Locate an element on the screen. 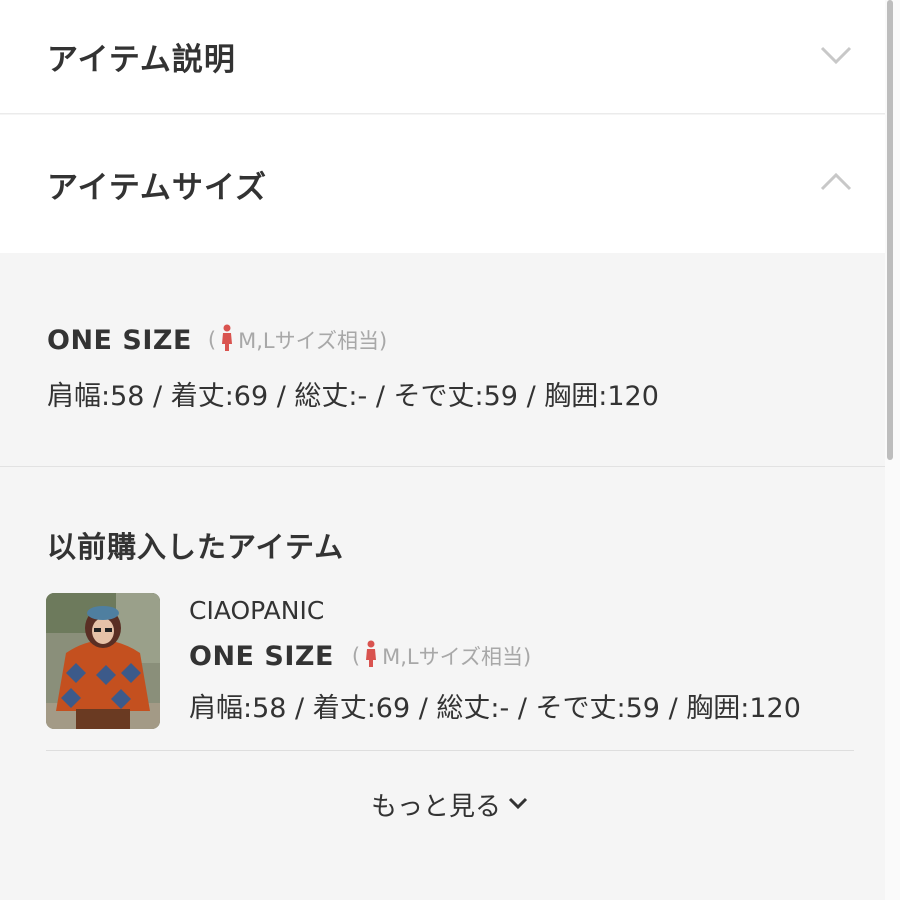 Image resolution: width=900 pixels, height=900 pixels. chevron-up-icon is located at coordinates (836, 184).